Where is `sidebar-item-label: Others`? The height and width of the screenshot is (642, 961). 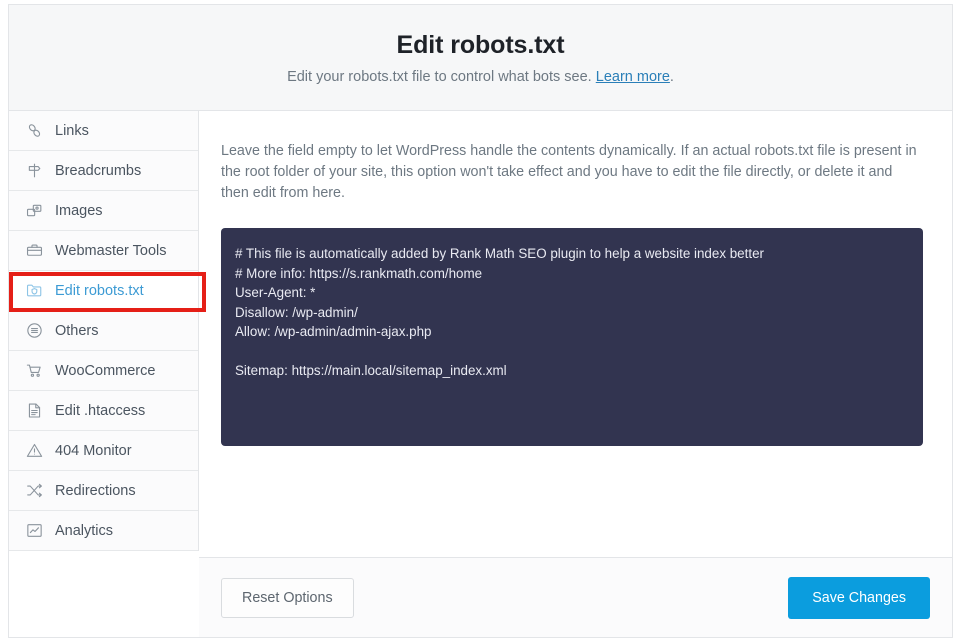
sidebar-item-label: Others is located at coordinates (77, 330).